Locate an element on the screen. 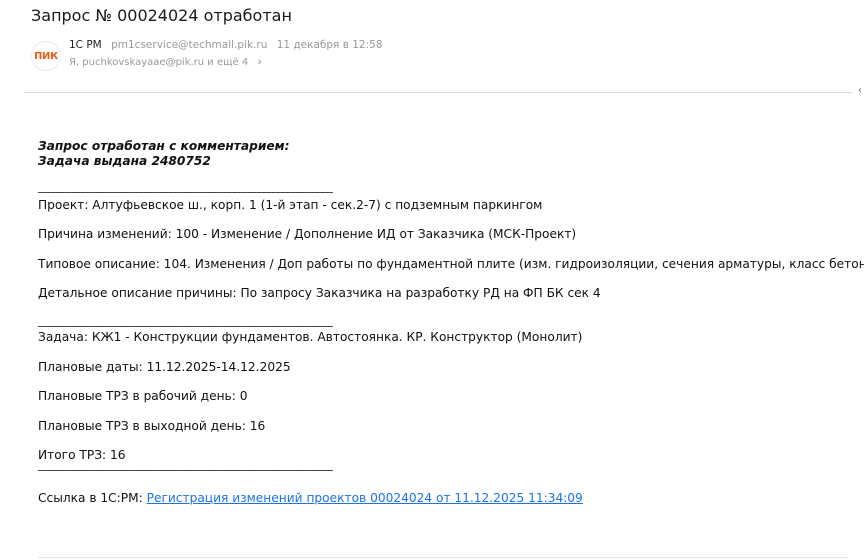 The width and height of the screenshot is (864, 560). header-divider is located at coordinates (438, 92).